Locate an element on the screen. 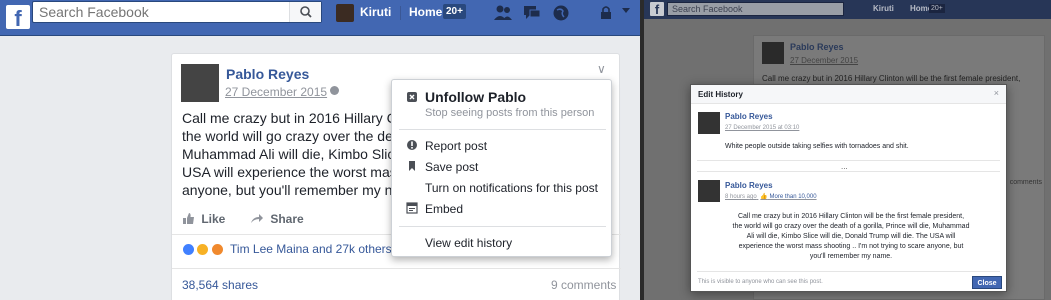  history-date: 27 December 2015 at 03:10 is located at coordinates (762, 128).